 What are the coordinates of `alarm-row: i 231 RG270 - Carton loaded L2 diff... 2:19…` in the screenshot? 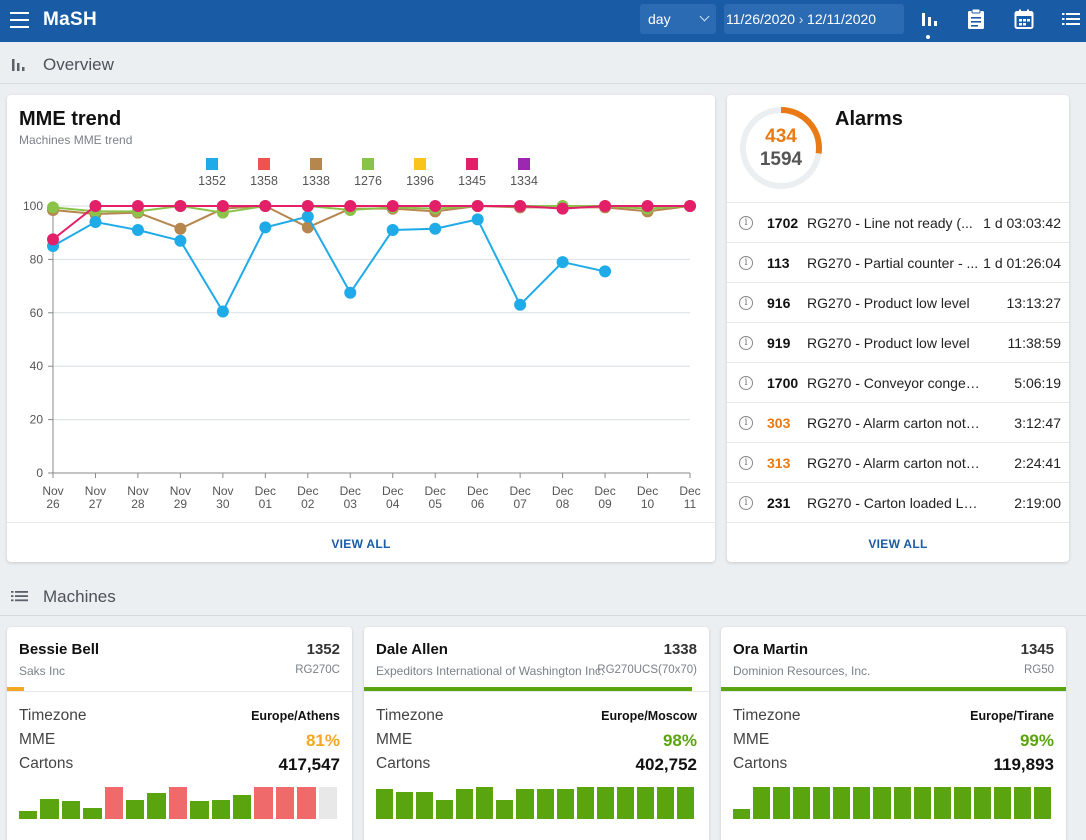 It's located at (898, 502).